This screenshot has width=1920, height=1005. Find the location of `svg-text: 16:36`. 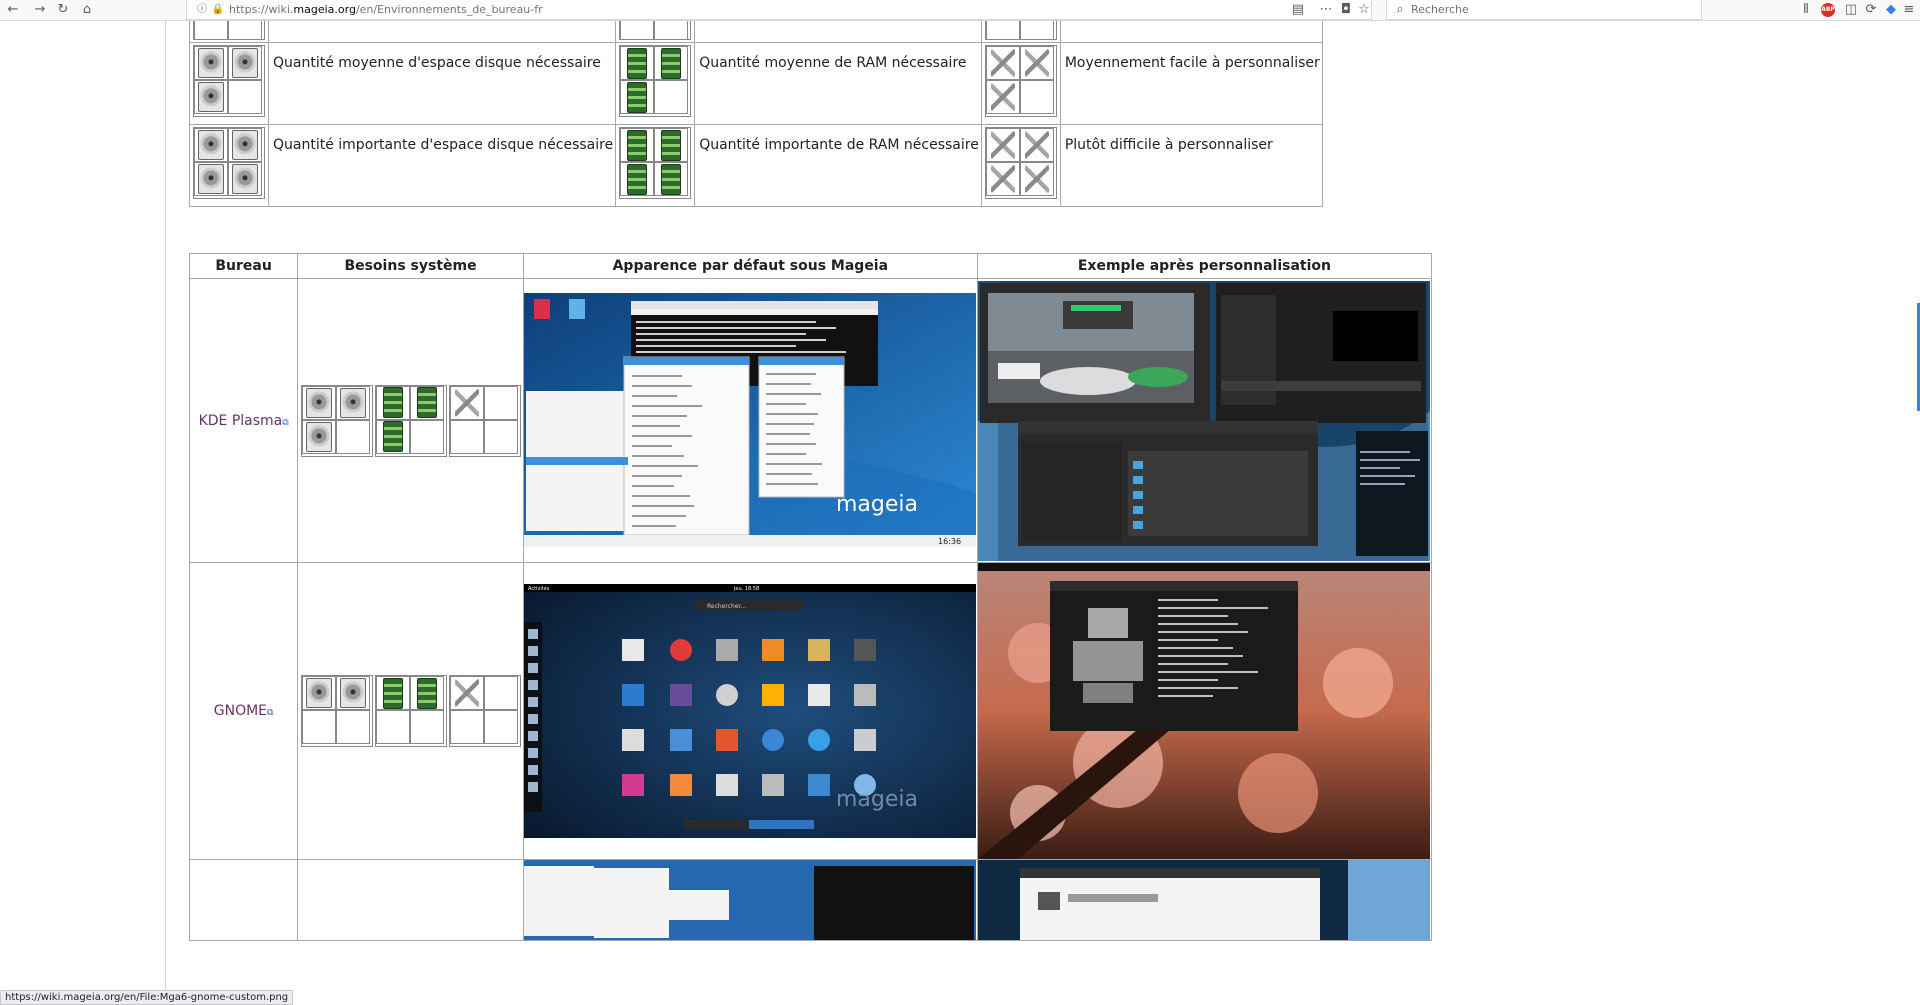

svg-text: 16:36 is located at coordinates (949, 541).